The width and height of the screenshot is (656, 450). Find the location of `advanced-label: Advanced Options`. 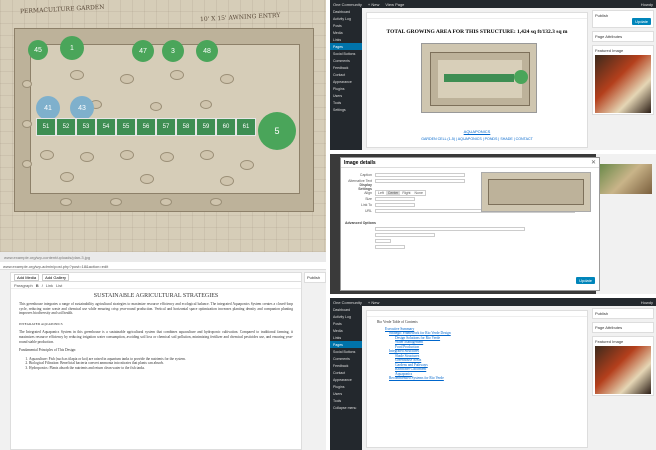

advanced-label: Advanced Options is located at coordinates (360, 223).